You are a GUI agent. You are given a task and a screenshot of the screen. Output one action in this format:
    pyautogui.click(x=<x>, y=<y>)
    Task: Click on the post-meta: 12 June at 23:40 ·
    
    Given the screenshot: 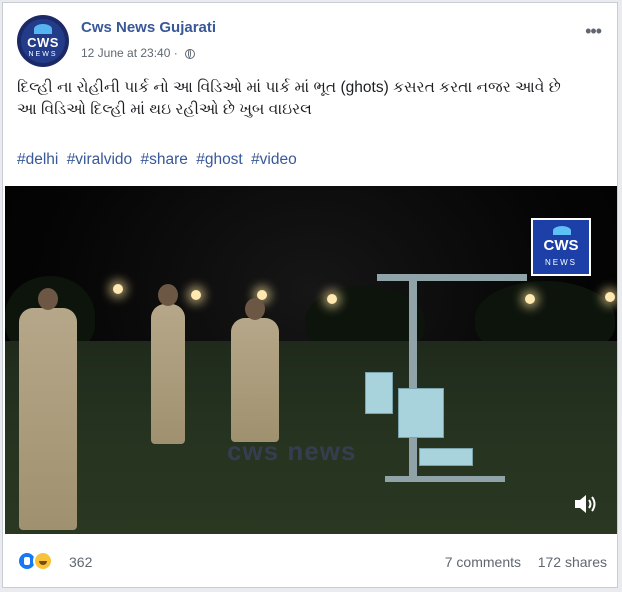 What is the action you would take?
    pyautogui.click(x=138, y=53)
    